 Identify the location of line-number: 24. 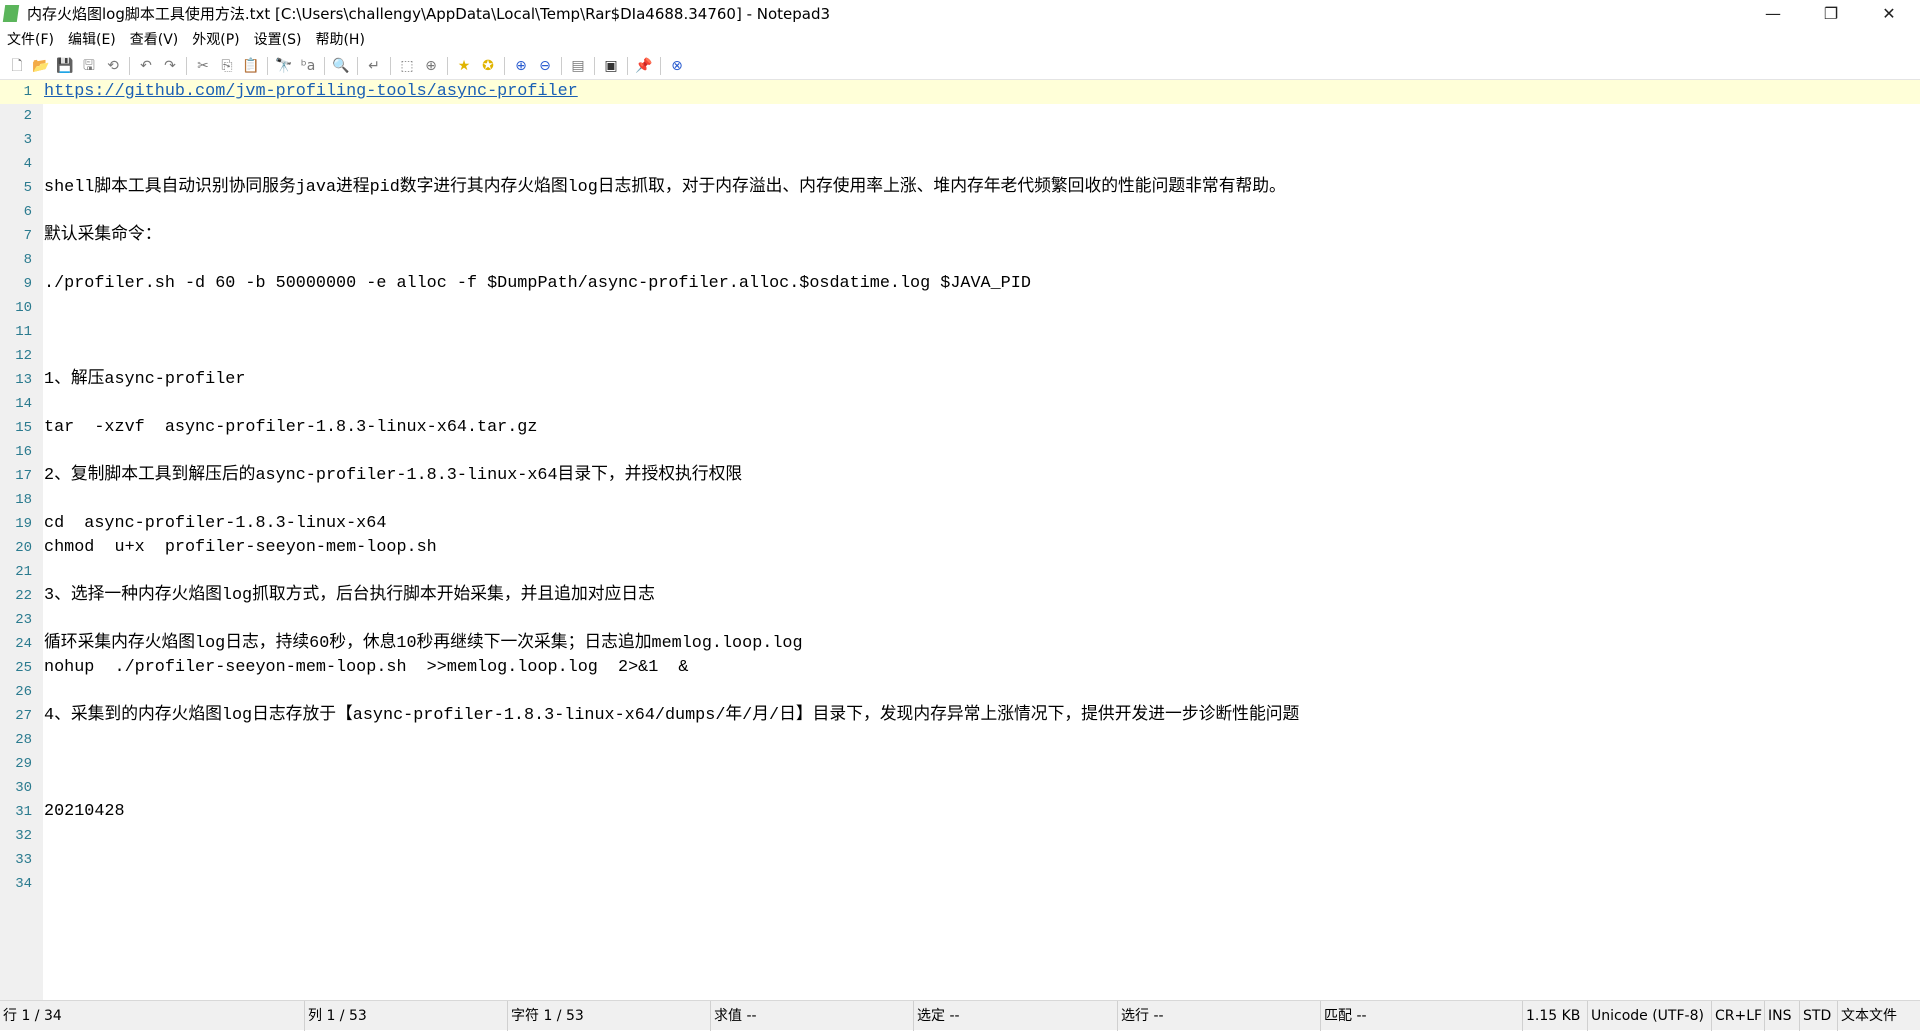
(23, 644).